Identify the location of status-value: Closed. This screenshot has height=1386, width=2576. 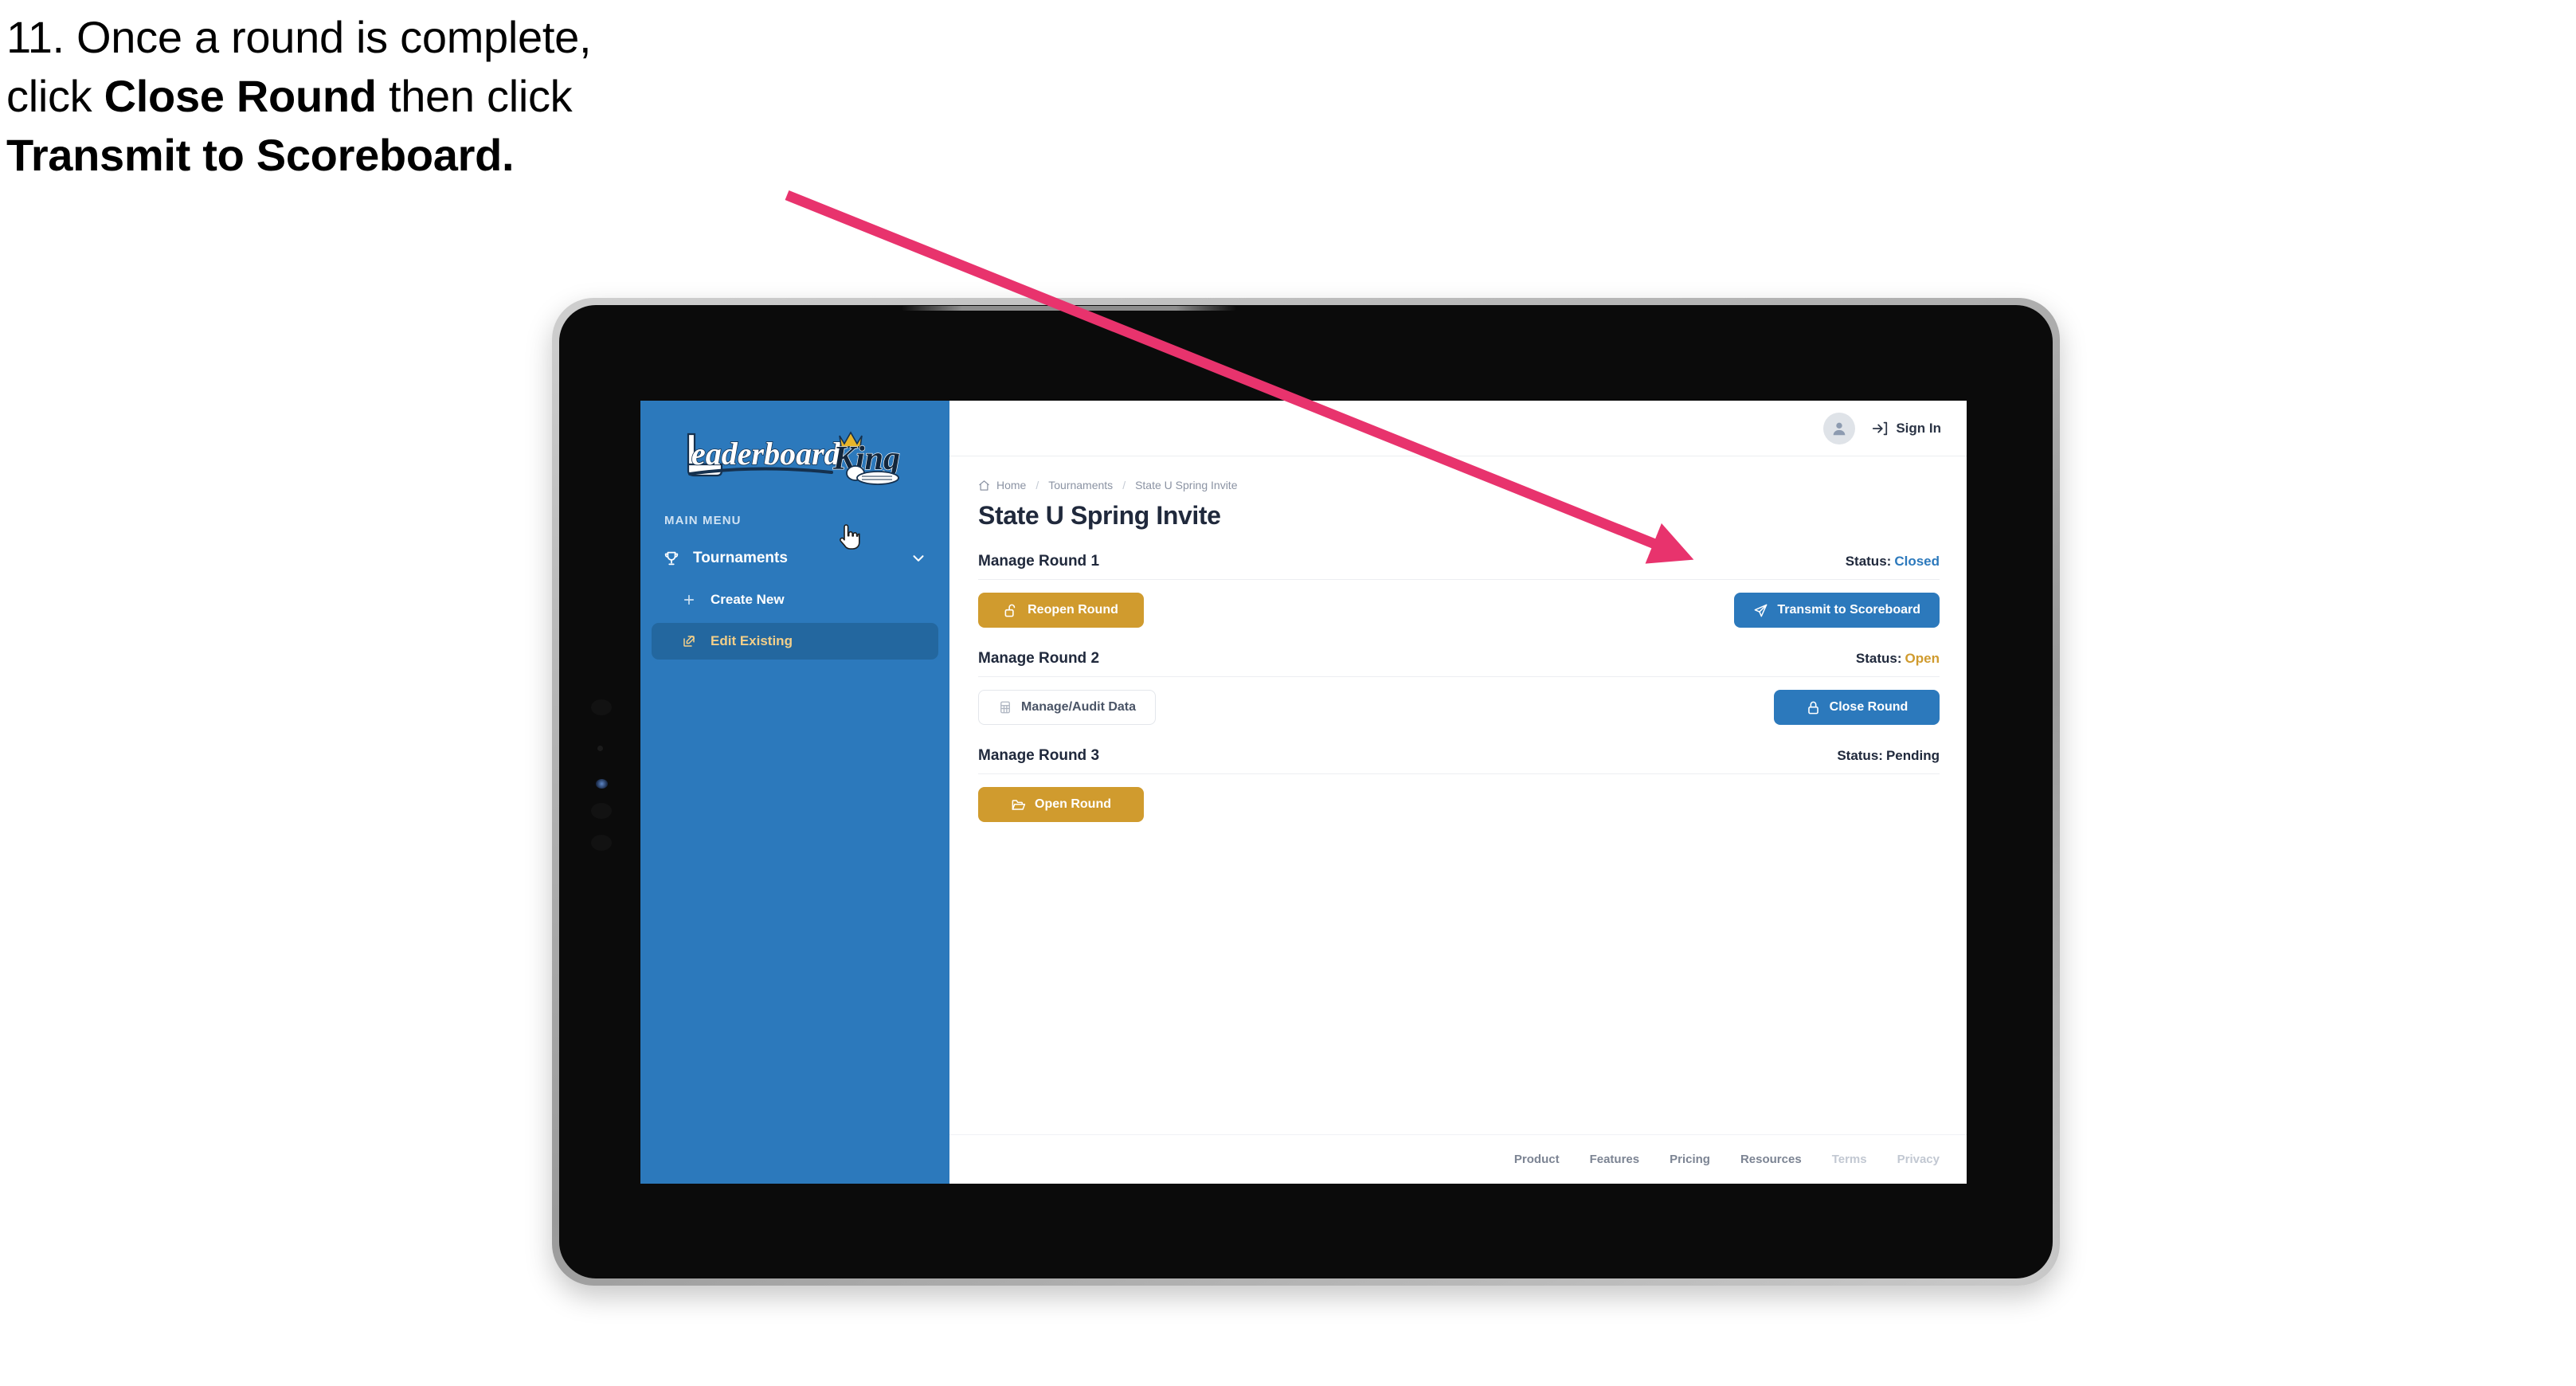
(1917, 561).